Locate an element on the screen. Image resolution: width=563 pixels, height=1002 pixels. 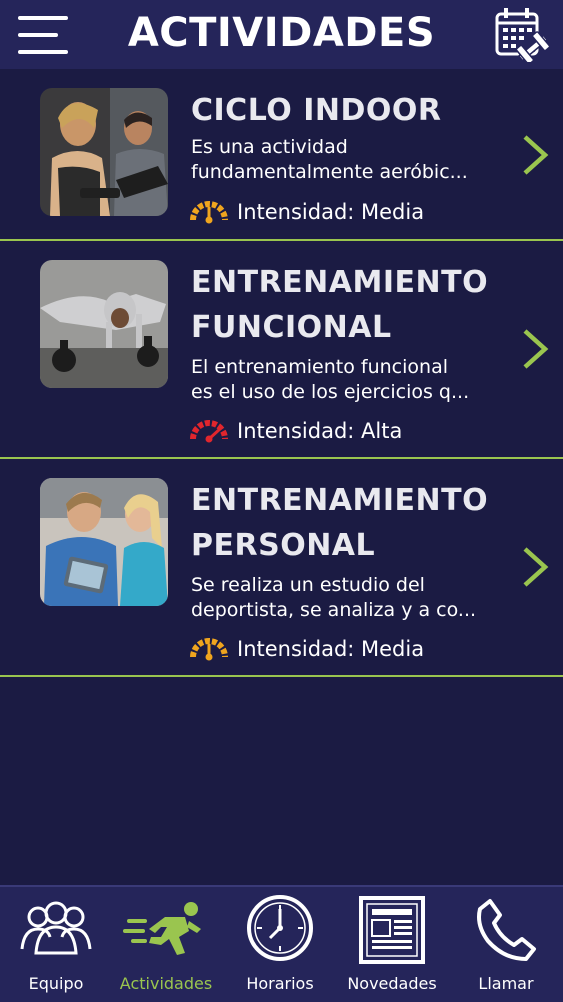
team-icon is located at coordinates (56, 928).